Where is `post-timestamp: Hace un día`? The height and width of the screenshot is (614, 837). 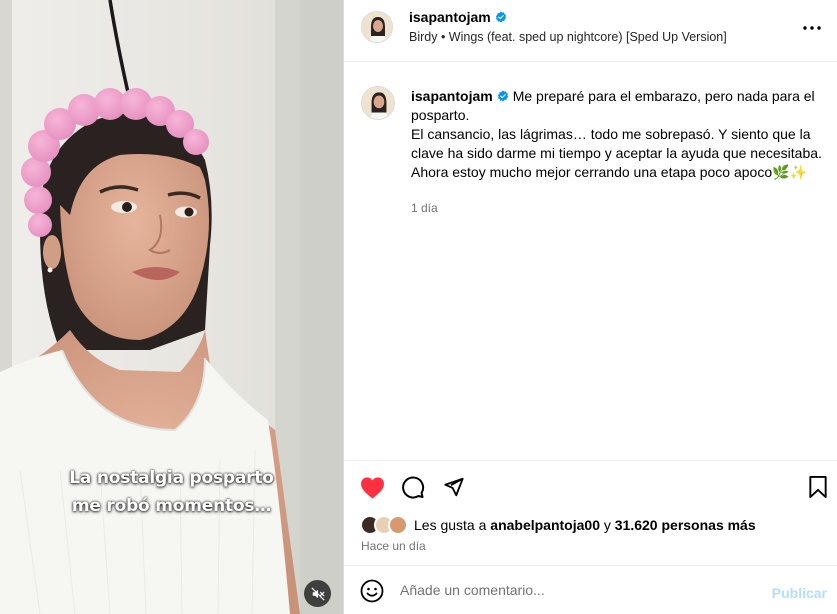
post-timestamp: Hace un día is located at coordinates (393, 546).